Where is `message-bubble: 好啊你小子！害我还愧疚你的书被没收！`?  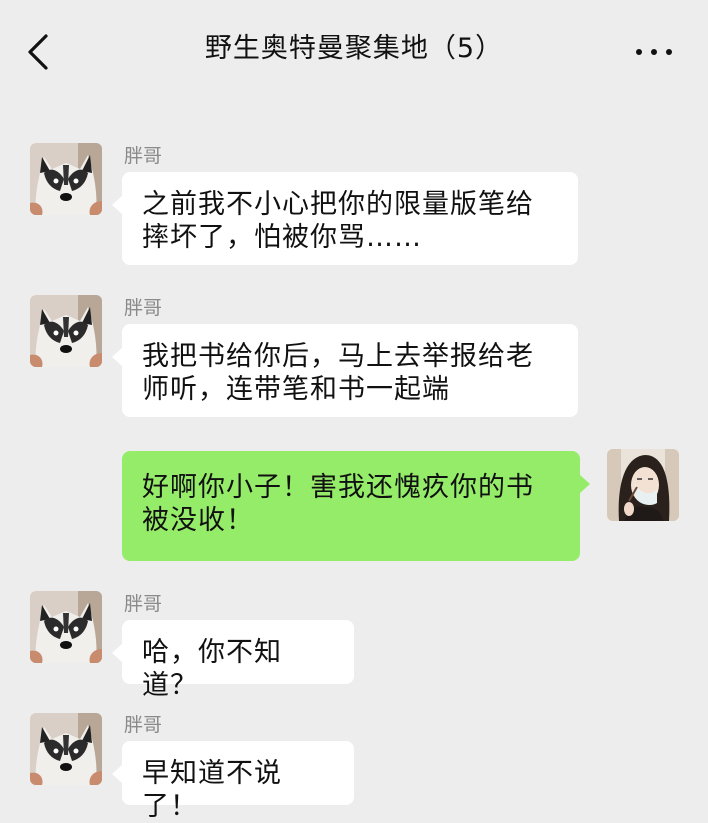
message-bubble: 好啊你小子！害我还愧疚你的书被没收！ is located at coordinates (356, 506).